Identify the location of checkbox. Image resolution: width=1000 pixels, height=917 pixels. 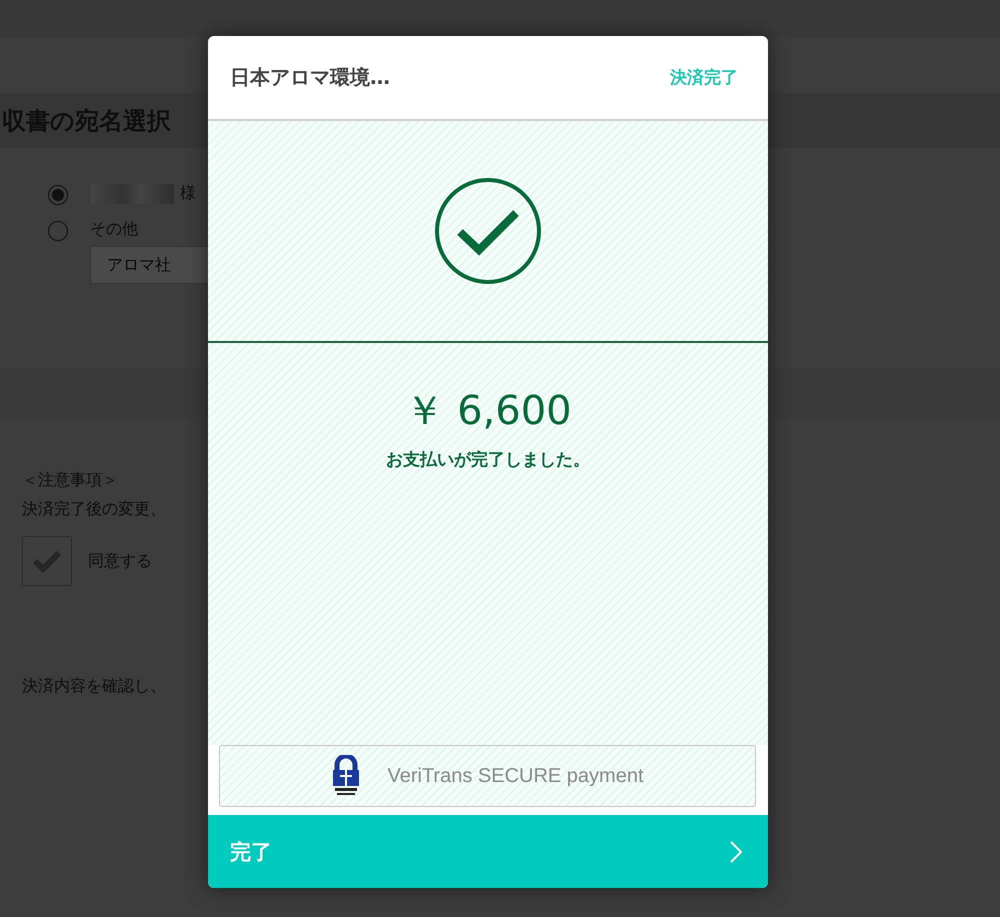
(47, 561).